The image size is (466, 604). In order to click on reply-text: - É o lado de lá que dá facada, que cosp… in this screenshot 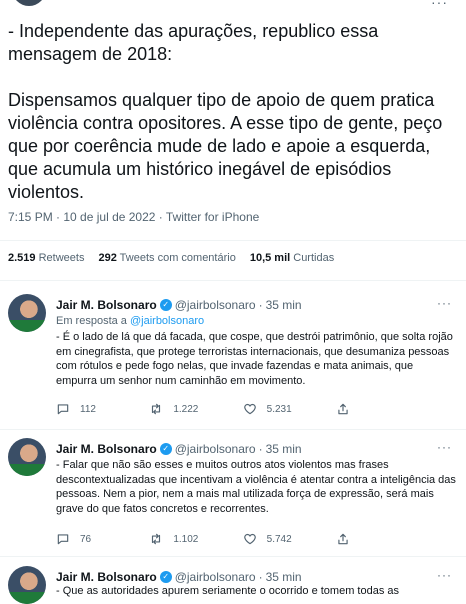, I will do `click(254, 359)`.